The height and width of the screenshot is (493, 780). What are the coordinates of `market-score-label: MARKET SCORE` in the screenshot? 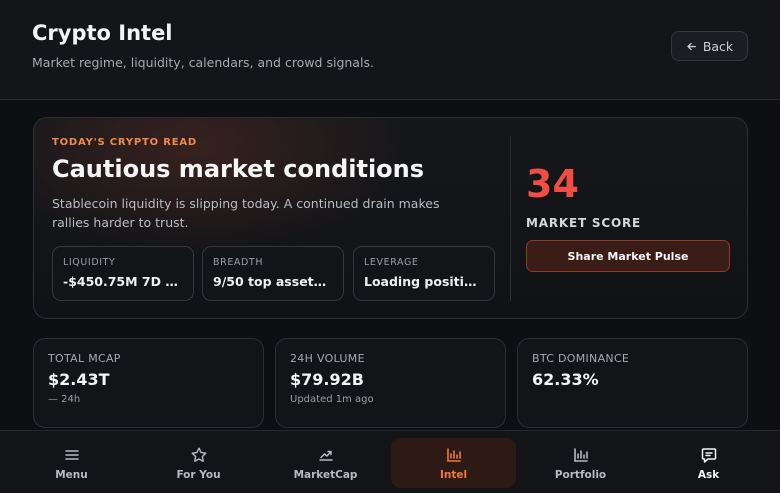 It's located at (584, 223).